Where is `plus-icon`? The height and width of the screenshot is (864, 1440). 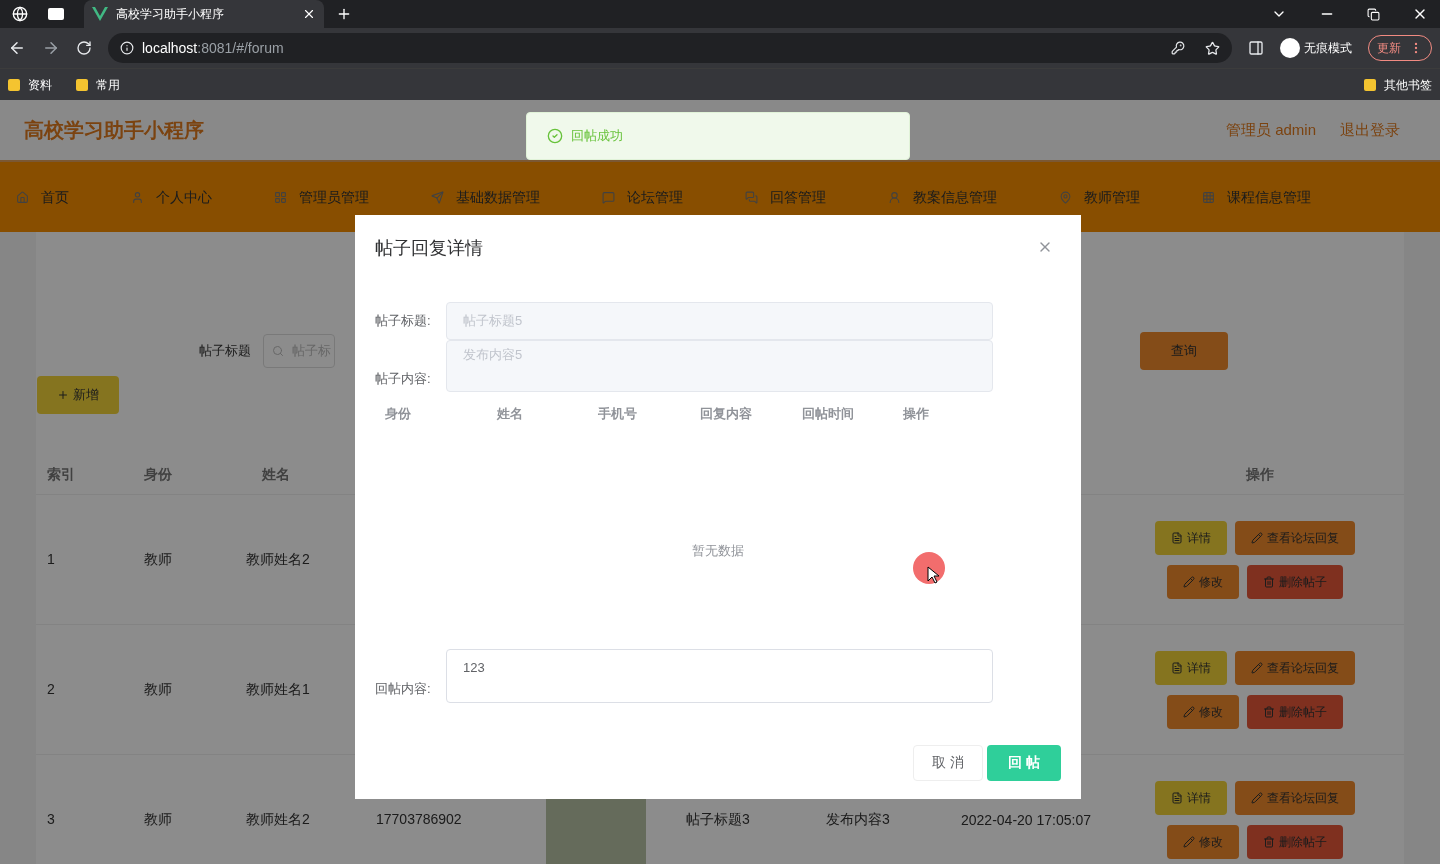
plus-icon is located at coordinates (63, 395).